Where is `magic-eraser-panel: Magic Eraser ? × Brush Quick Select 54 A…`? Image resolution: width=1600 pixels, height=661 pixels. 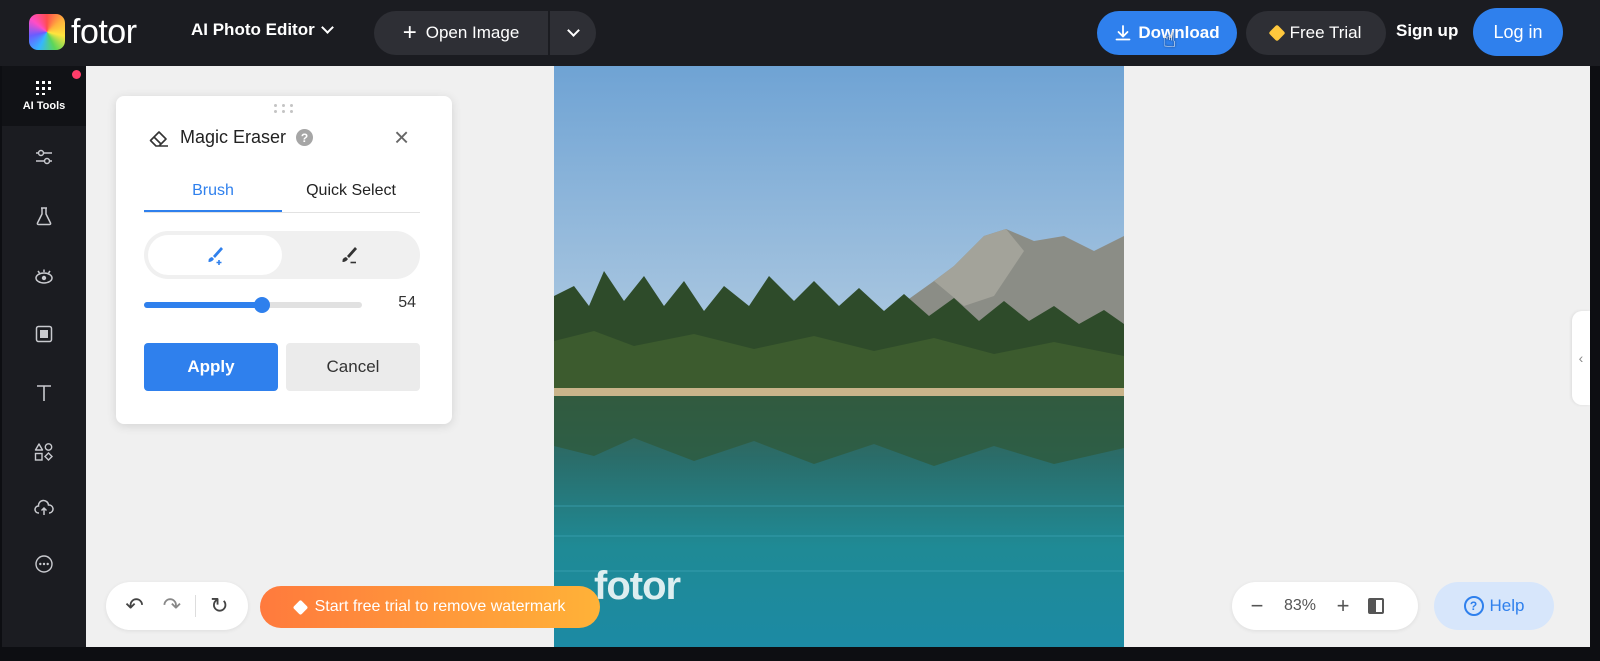 magic-eraser-panel: Magic Eraser ? × Brush Quick Select 54 A… is located at coordinates (284, 260).